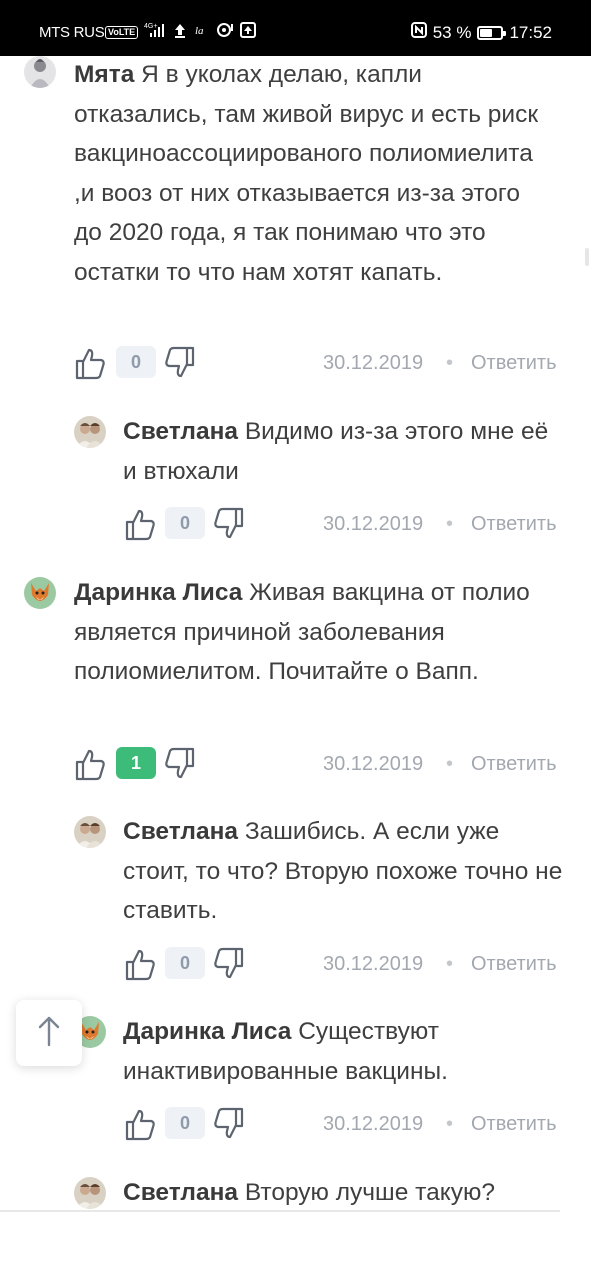 This screenshot has height=1280, width=591. I want to click on comment-text: Светлана Вторую лучше такую?, so click(343, 1192).